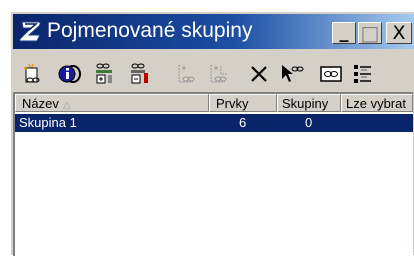  What do you see at coordinates (150, 30) in the screenshot?
I see `window-title: Pojmenované skupiny` at bounding box center [150, 30].